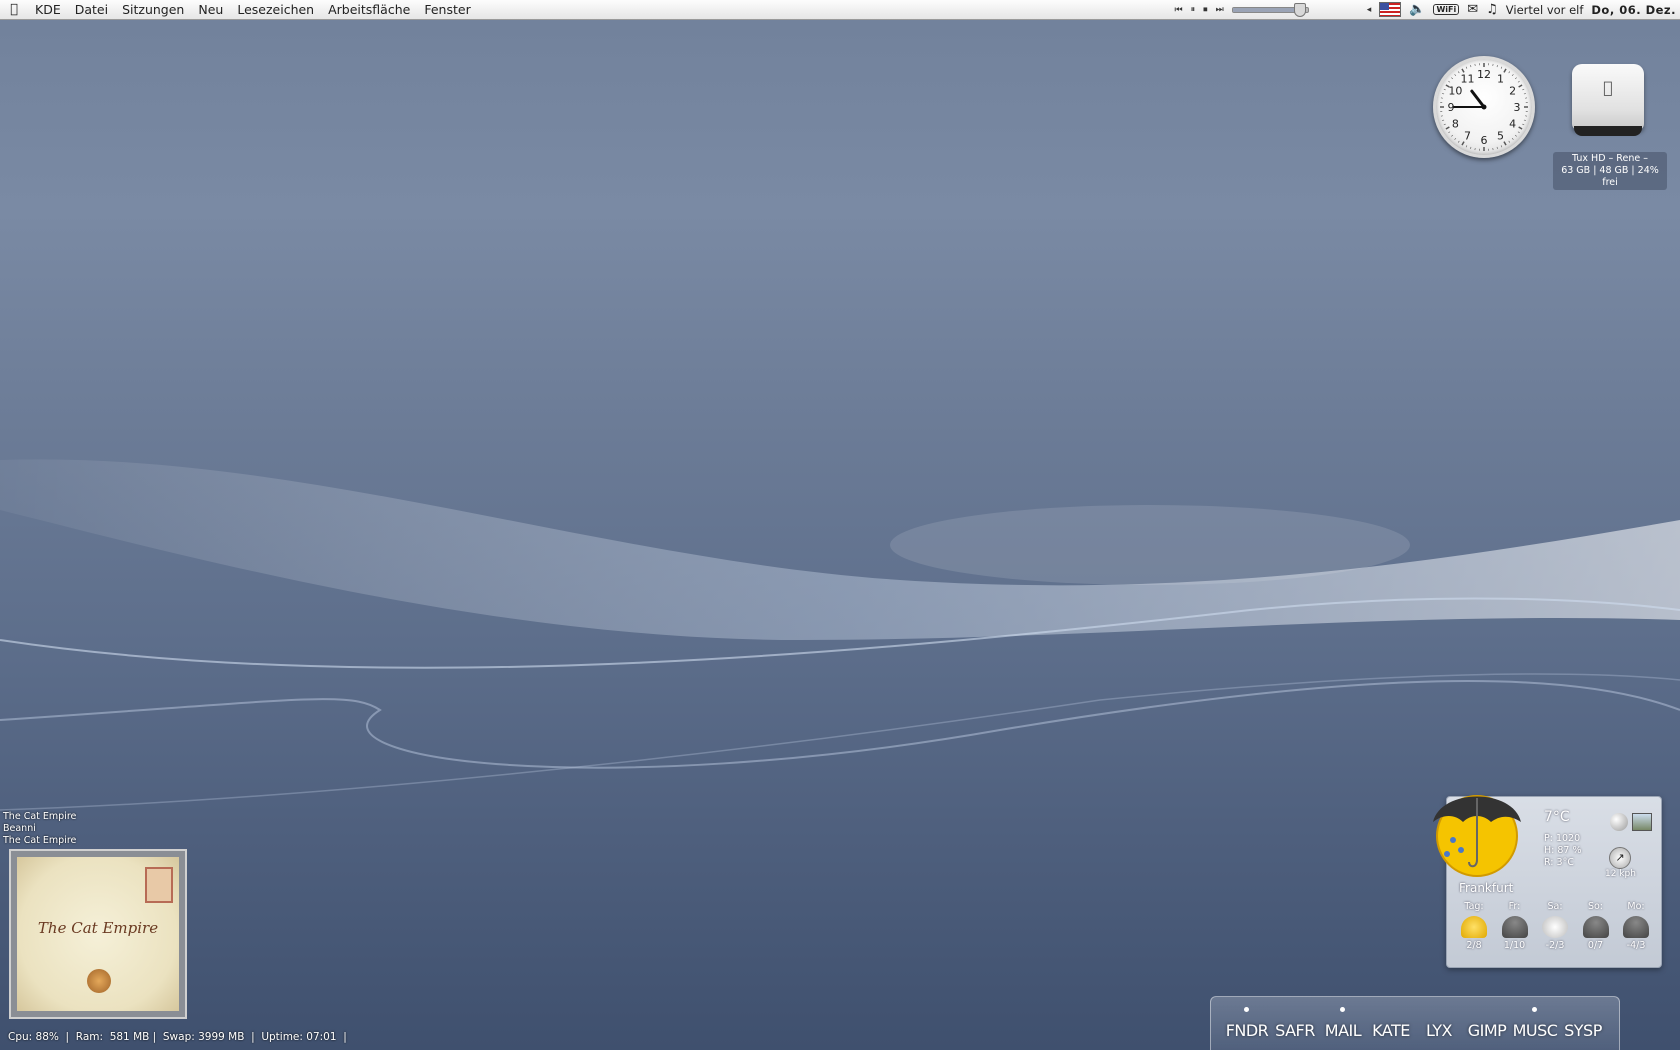  What do you see at coordinates (1193, 10) in the screenshot?
I see `pause-icon: ⏸` at bounding box center [1193, 10].